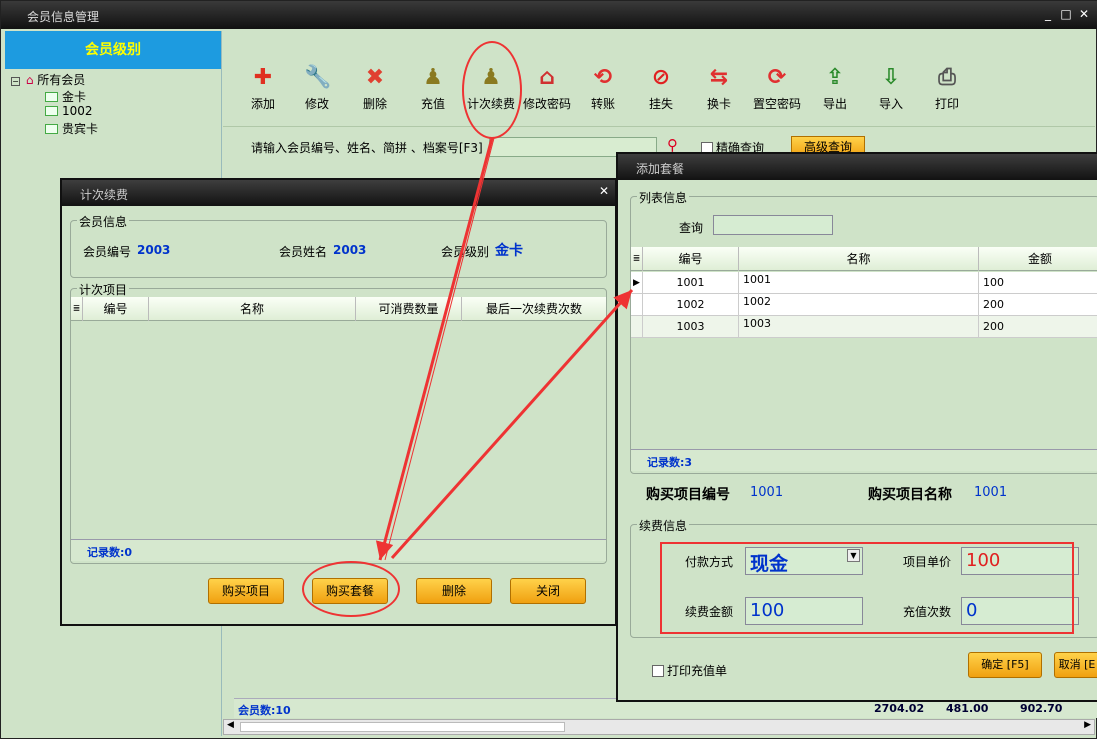 Image resolution: width=1097 pixels, height=739 pixels. I want to click on collapse-icon: −, so click(15, 81).